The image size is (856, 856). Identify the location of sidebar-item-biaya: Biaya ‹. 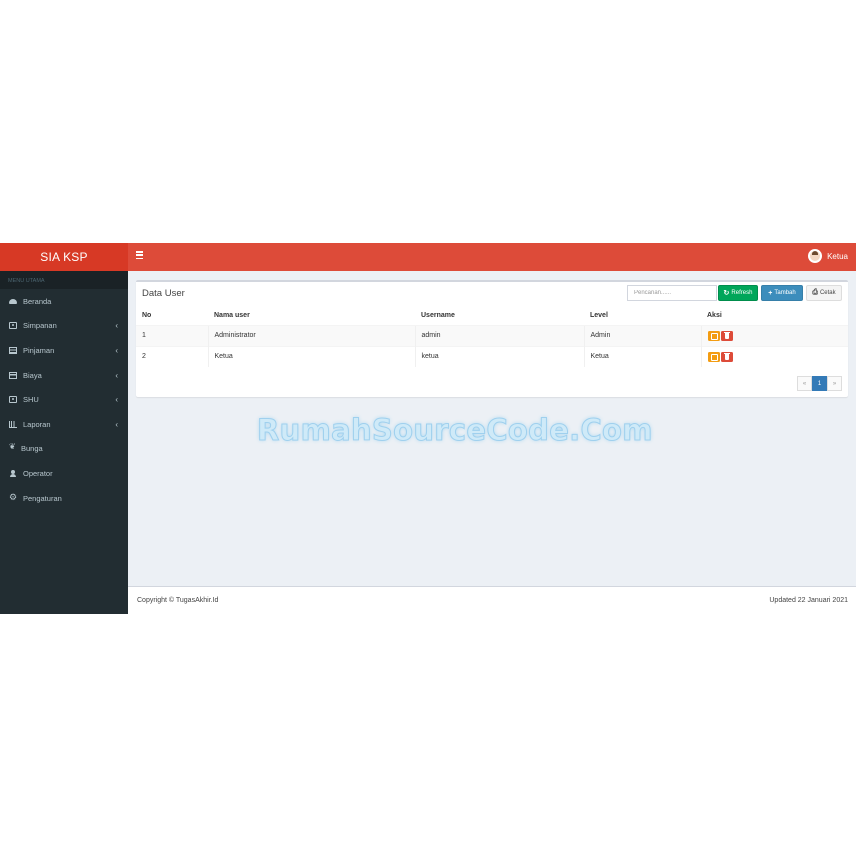
(64, 375).